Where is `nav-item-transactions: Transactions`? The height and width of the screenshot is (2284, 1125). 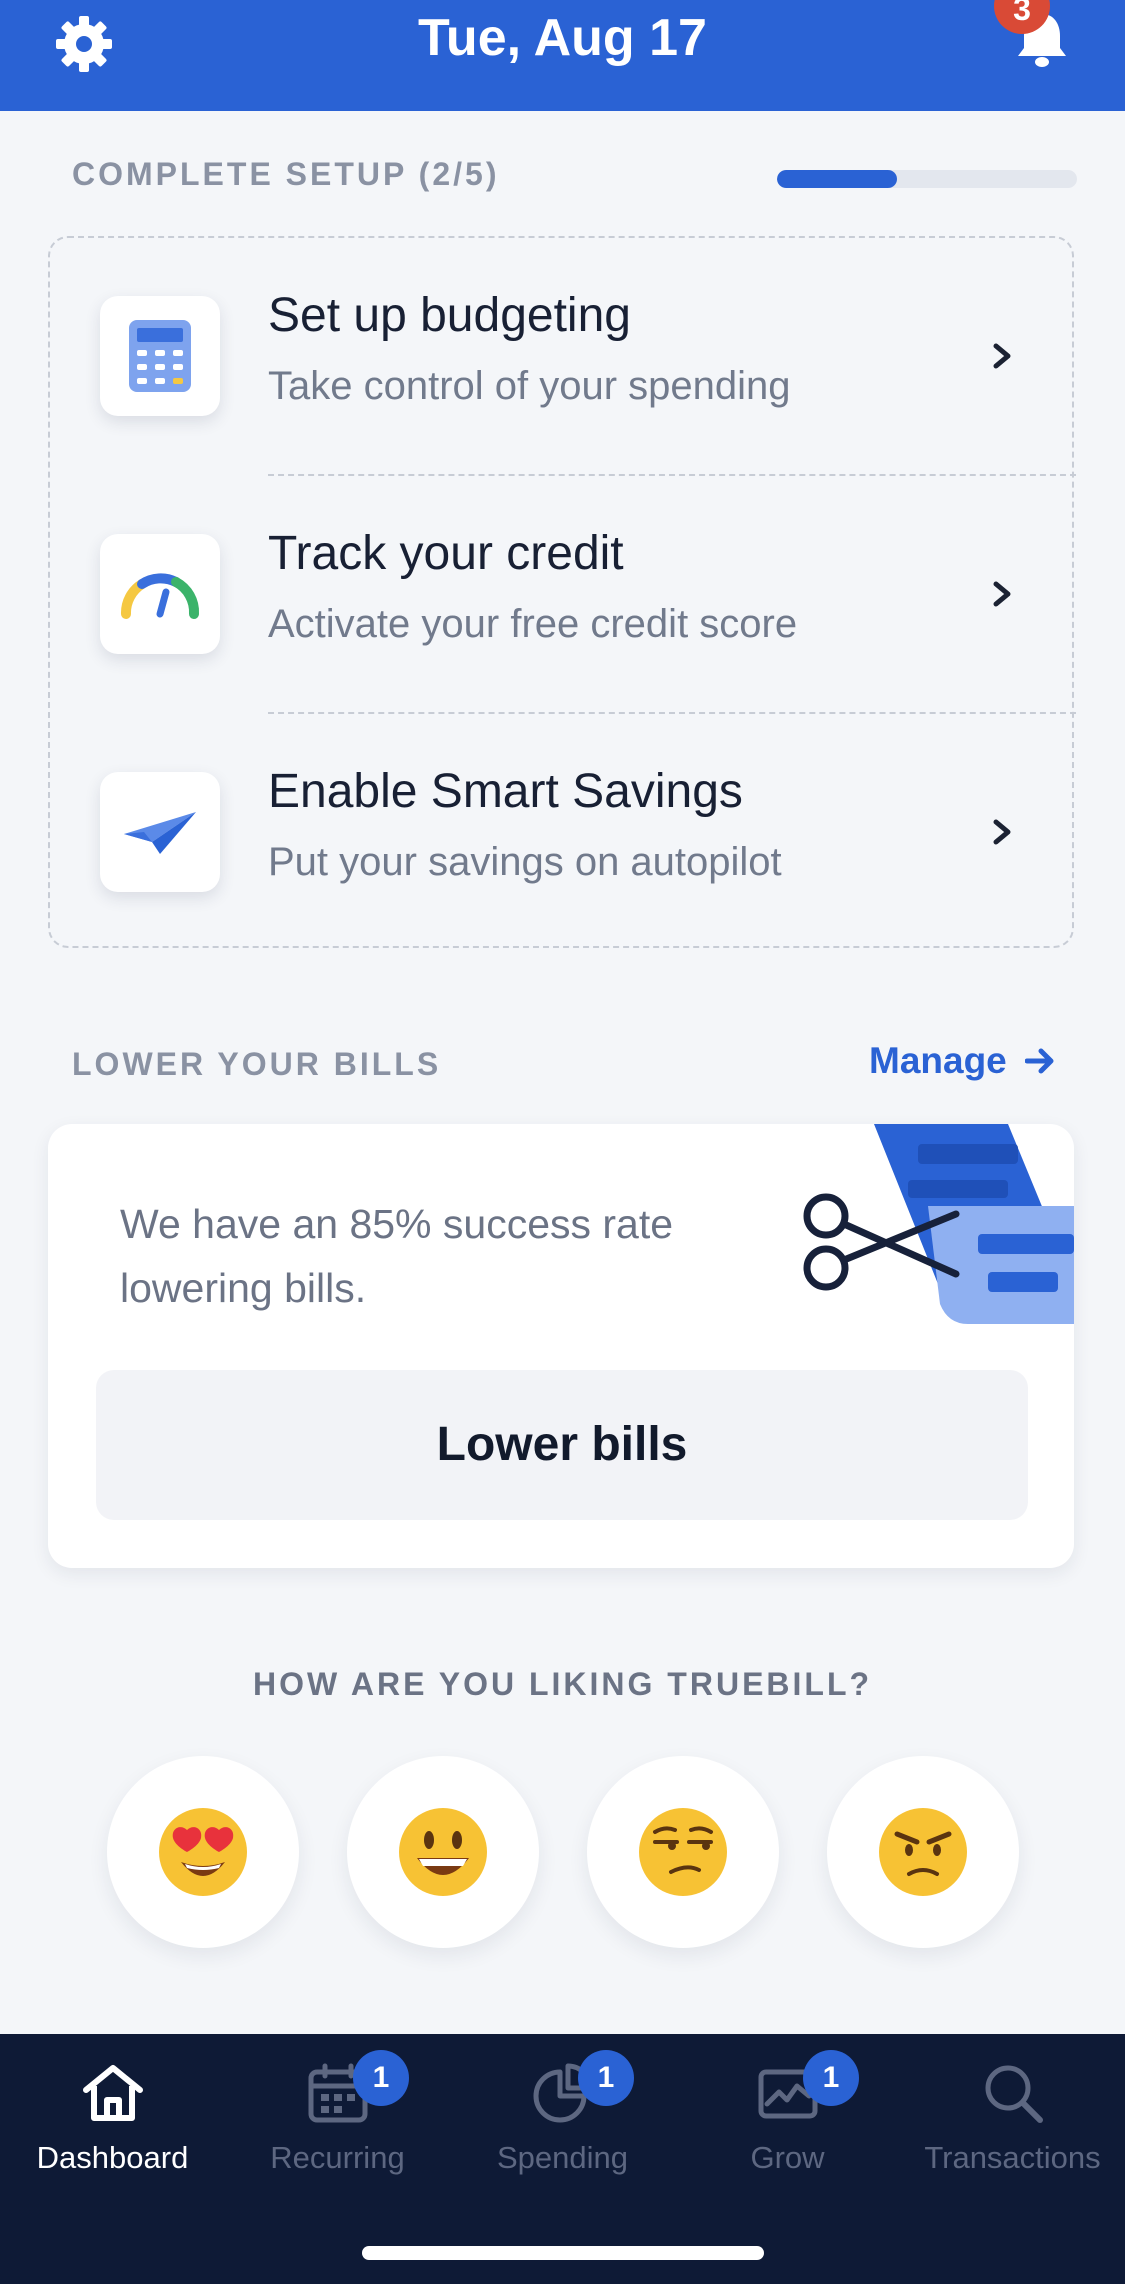 nav-item-transactions: Transactions is located at coordinates (1012, 2134).